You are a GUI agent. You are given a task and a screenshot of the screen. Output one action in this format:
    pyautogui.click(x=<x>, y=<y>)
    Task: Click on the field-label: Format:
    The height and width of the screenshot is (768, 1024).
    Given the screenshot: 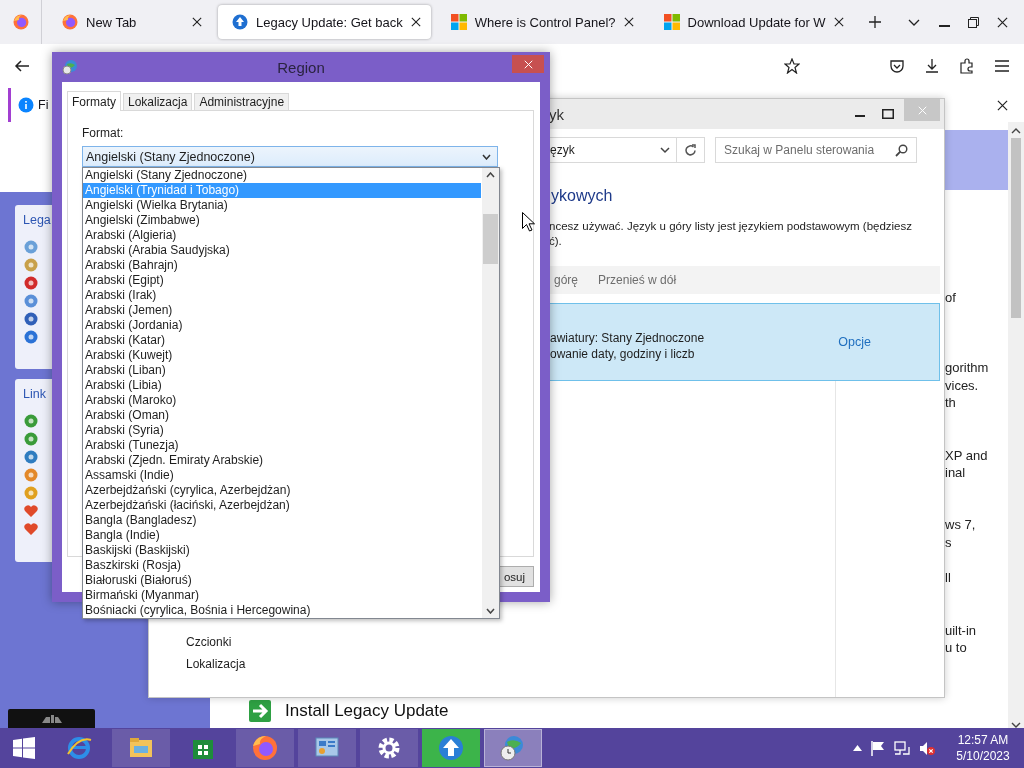 What is the action you would take?
    pyautogui.click(x=103, y=133)
    